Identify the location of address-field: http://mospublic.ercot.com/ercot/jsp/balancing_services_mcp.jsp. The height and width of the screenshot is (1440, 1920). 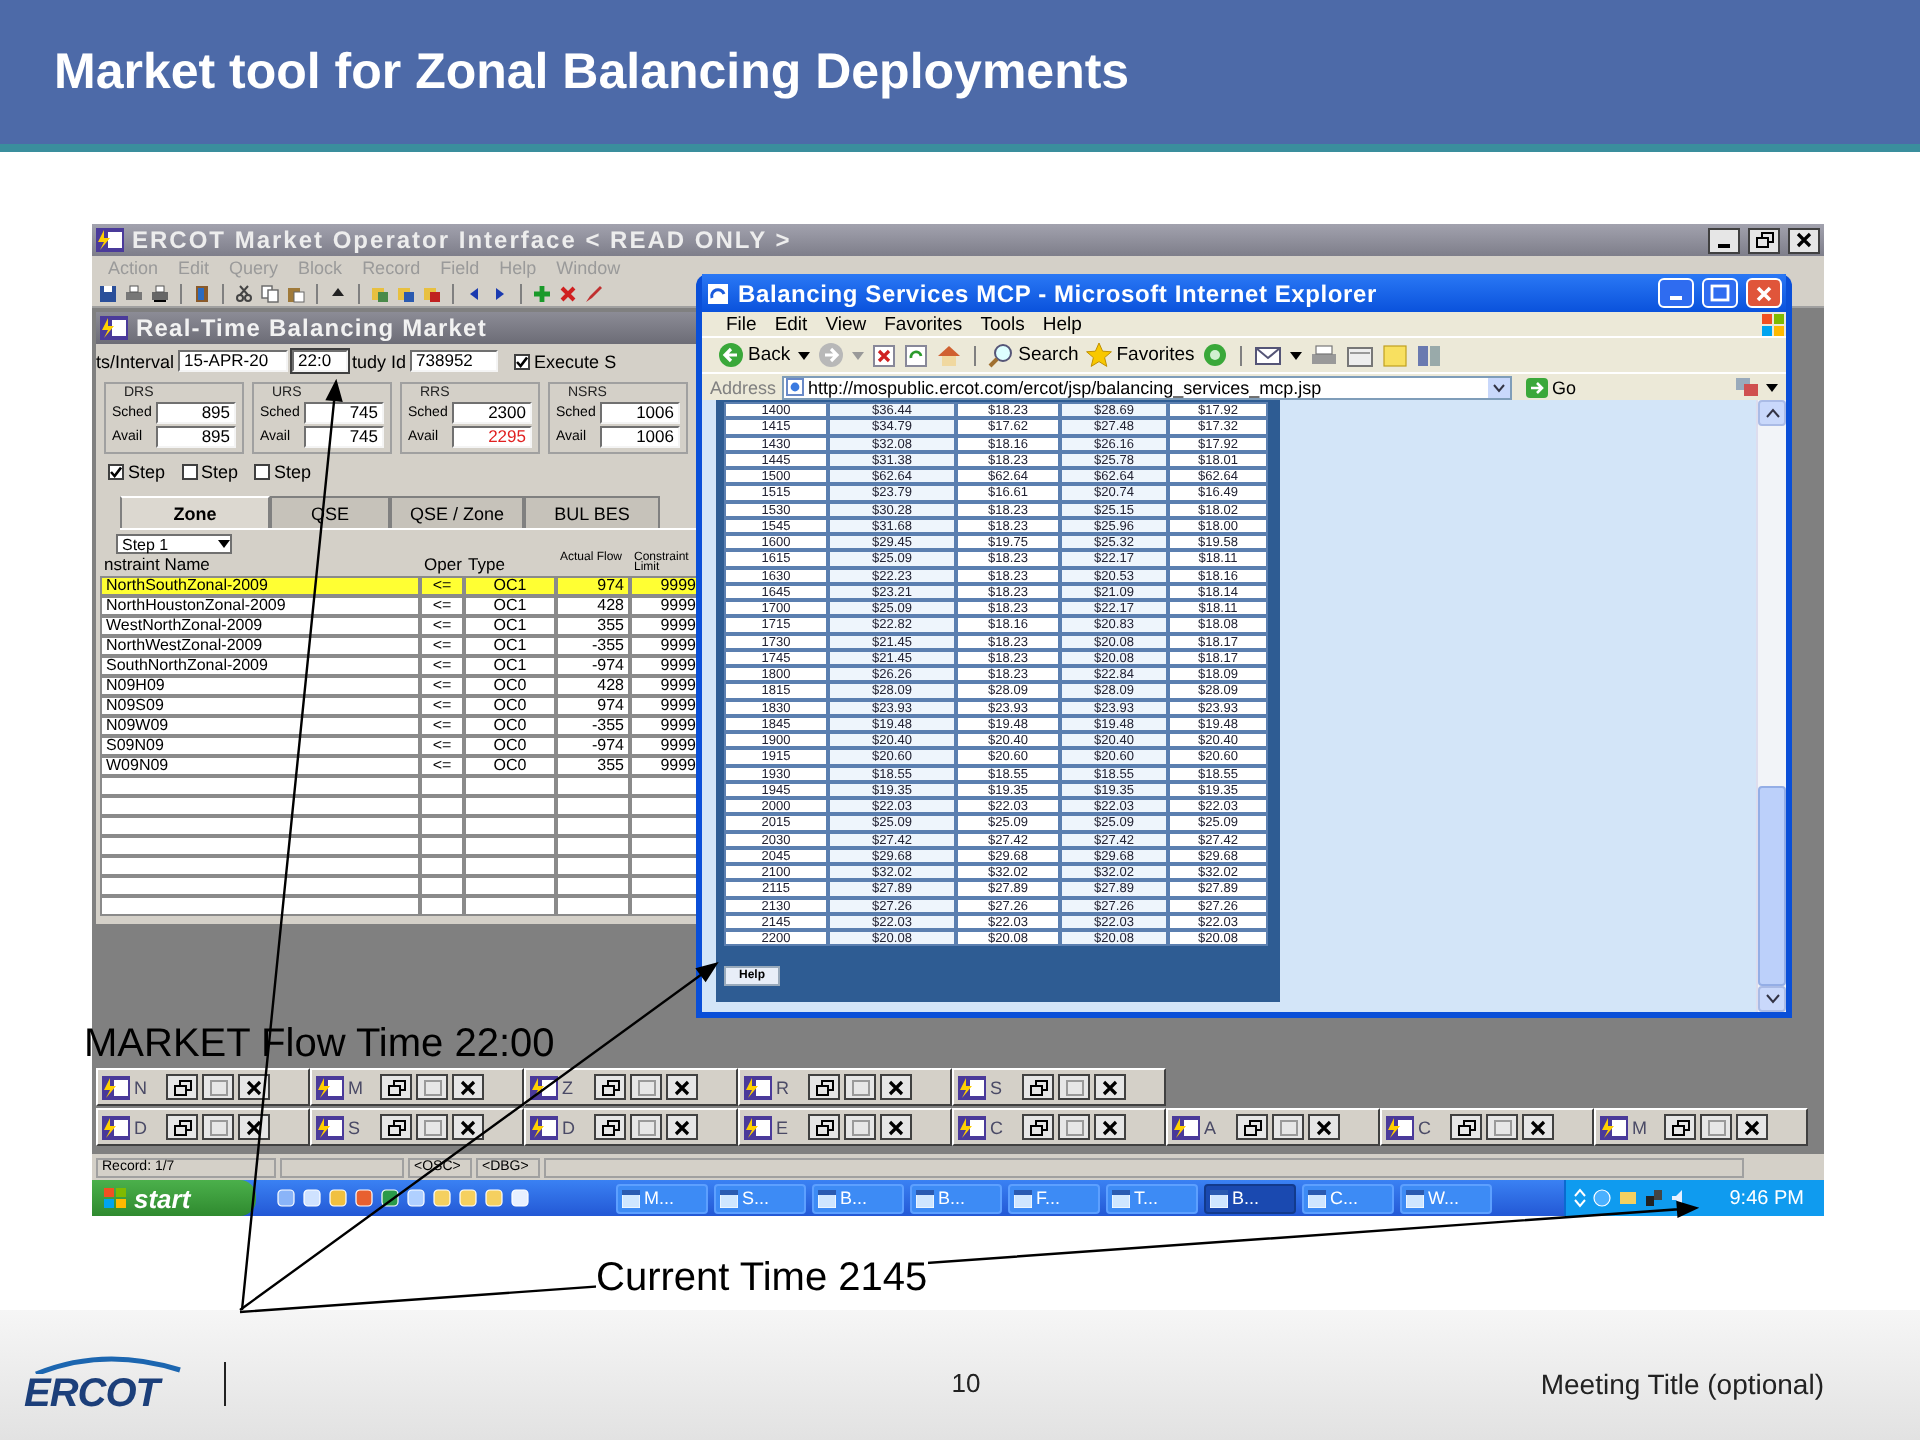
(1147, 387).